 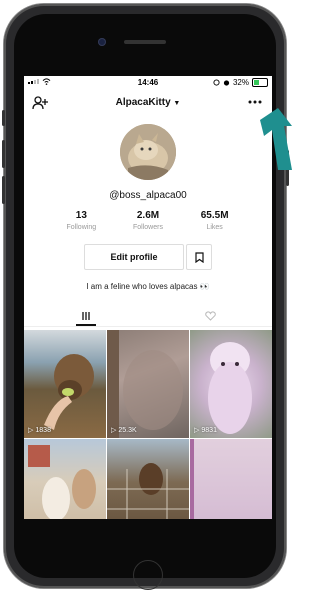 I want to click on status-right: 32%, so click(x=240, y=82).